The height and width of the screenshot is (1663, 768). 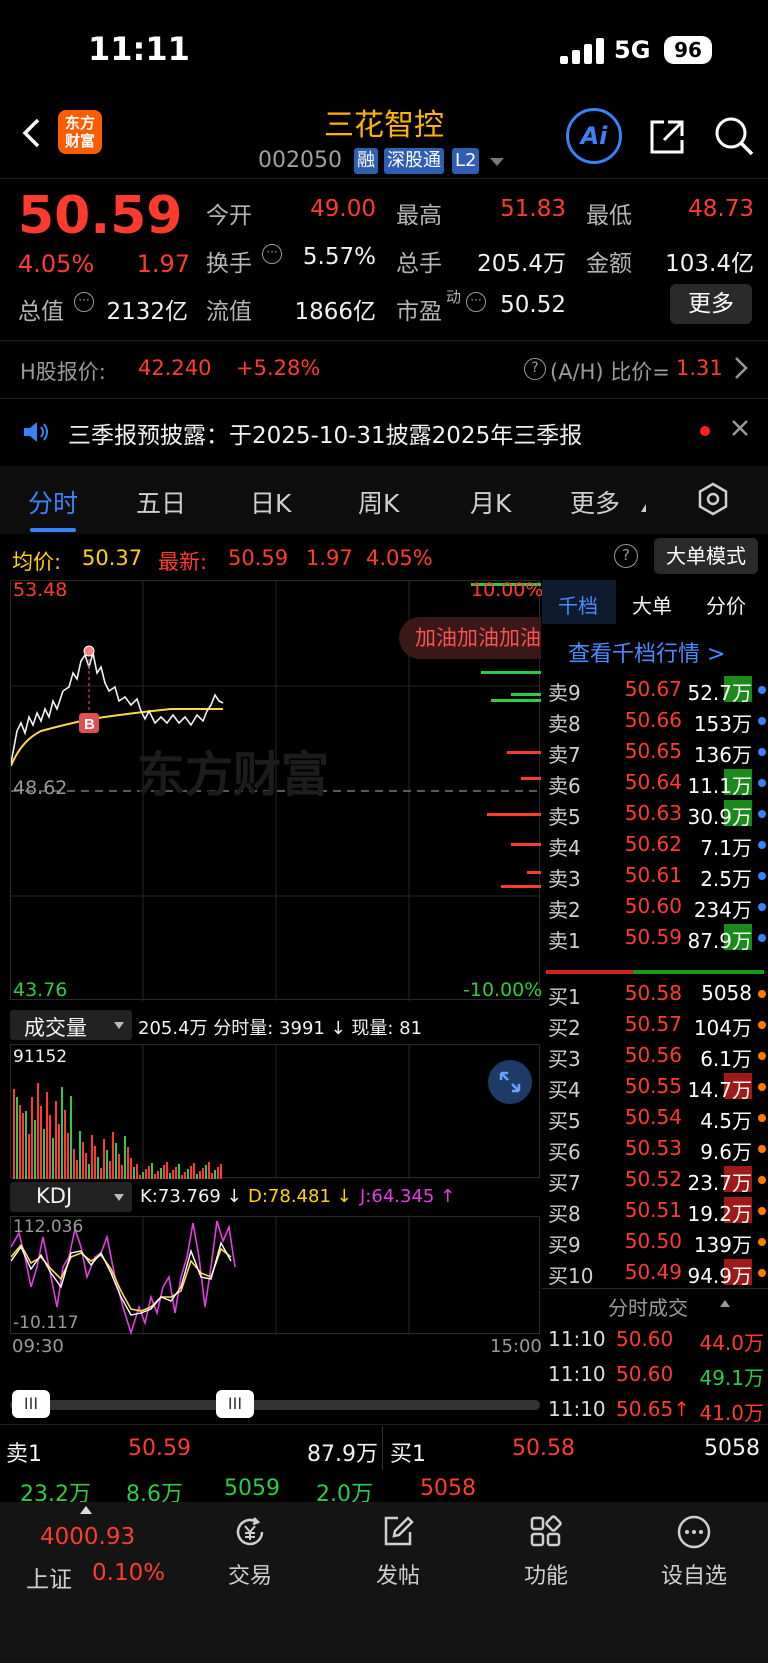 I want to click on kdj-d: D:78.481 ↓, so click(x=300, y=1196).